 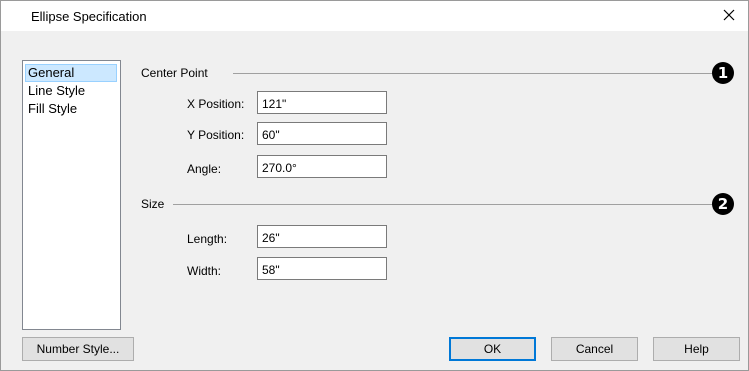 What do you see at coordinates (89, 16) in the screenshot?
I see `dialog-title: Ellipse Specification` at bounding box center [89, 16].